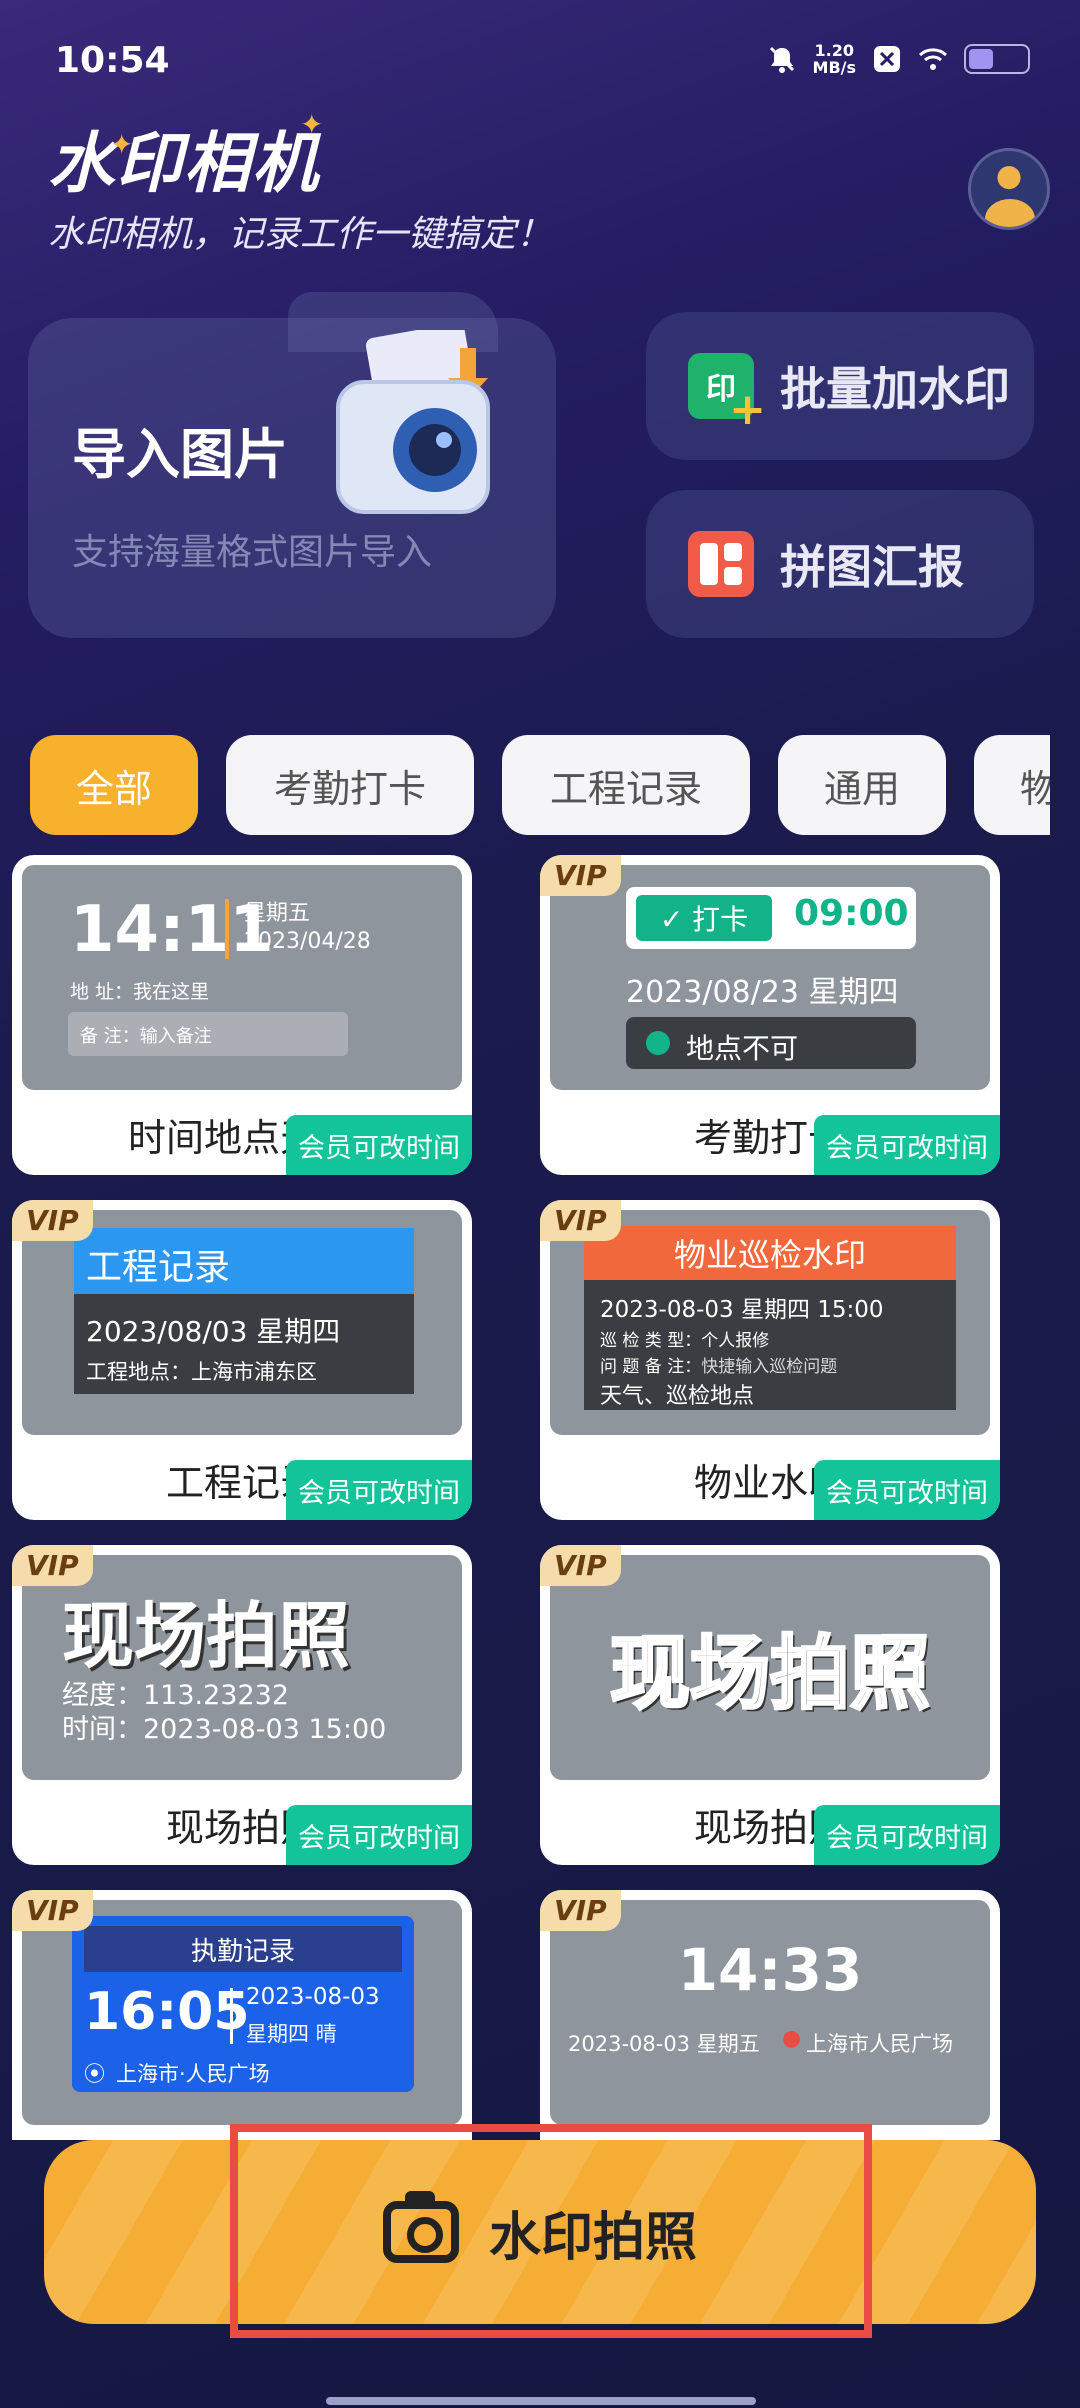  I want to click on collage-icon, so click(721, 564).